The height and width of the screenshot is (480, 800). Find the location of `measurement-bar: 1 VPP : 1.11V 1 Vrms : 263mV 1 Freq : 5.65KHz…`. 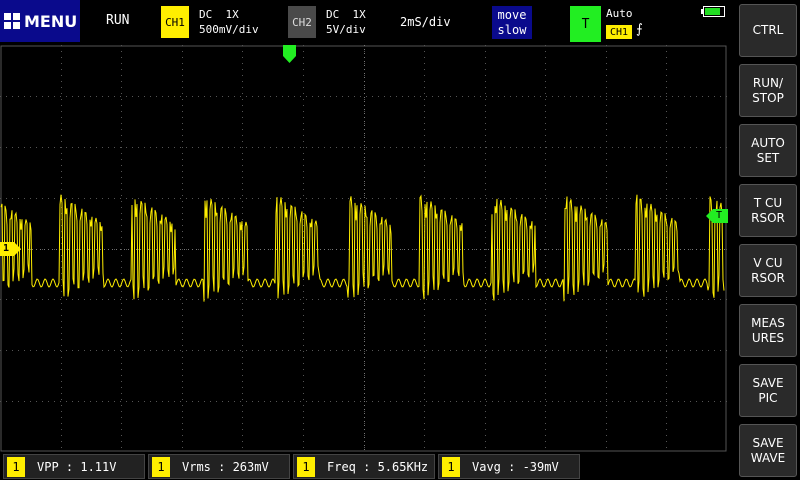

measurement-bar: 1 VPP : 1.11V 1 Vrms : 263mV 1 Freq : 5.65KHz… is located at coordinates (367, 466).